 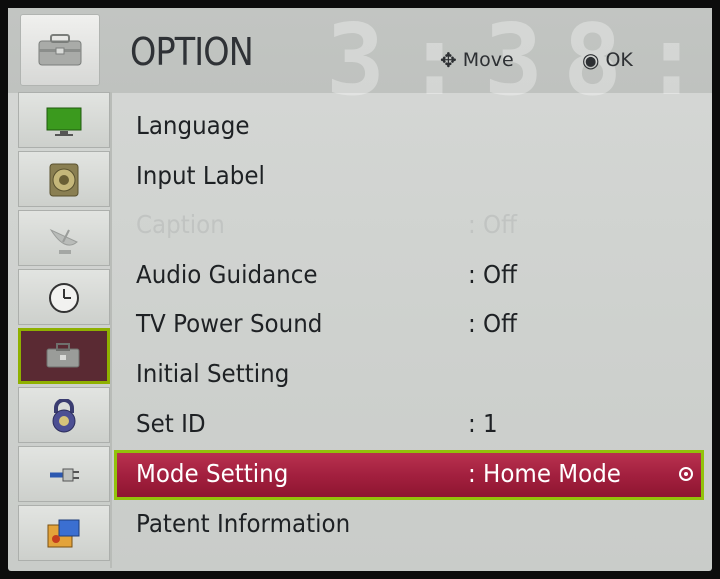 I want to click on hint-move: ✥ Move, so click(x=477, y=60).